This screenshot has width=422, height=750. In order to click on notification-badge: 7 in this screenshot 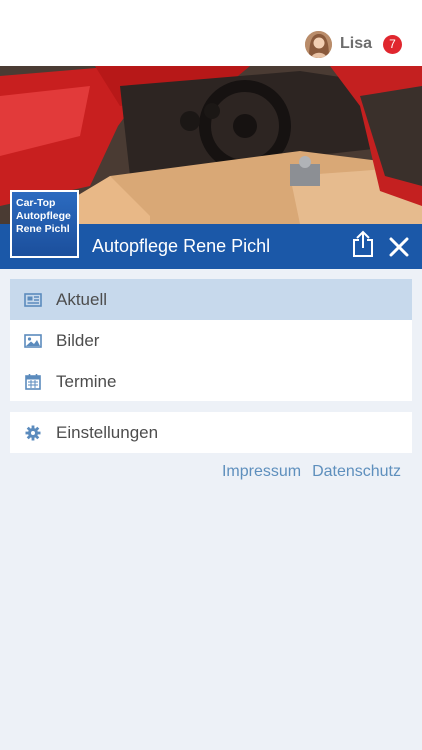, I will do `click(392, 44)`.